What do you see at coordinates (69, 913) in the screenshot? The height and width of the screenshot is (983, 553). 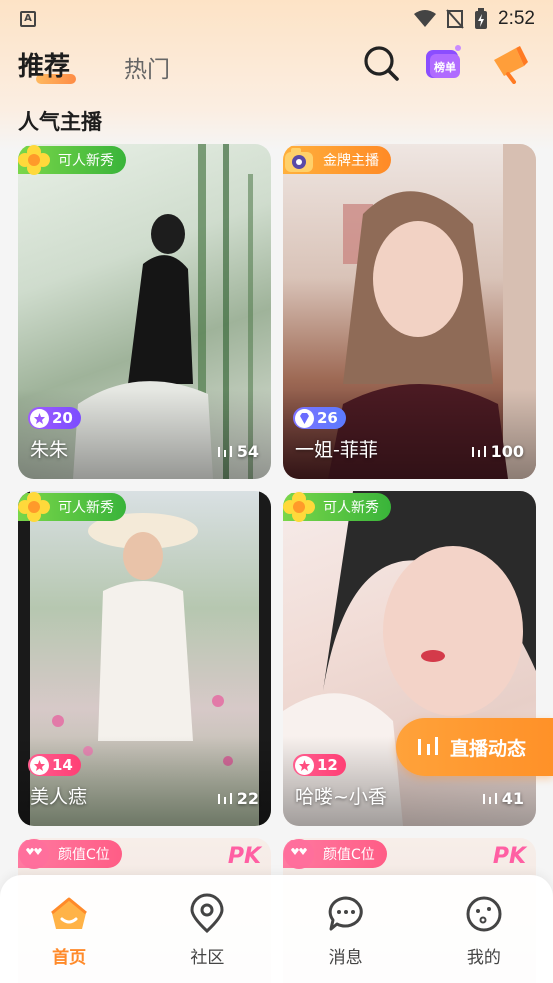 I see `home-icon` at bounding box center [69, 913].